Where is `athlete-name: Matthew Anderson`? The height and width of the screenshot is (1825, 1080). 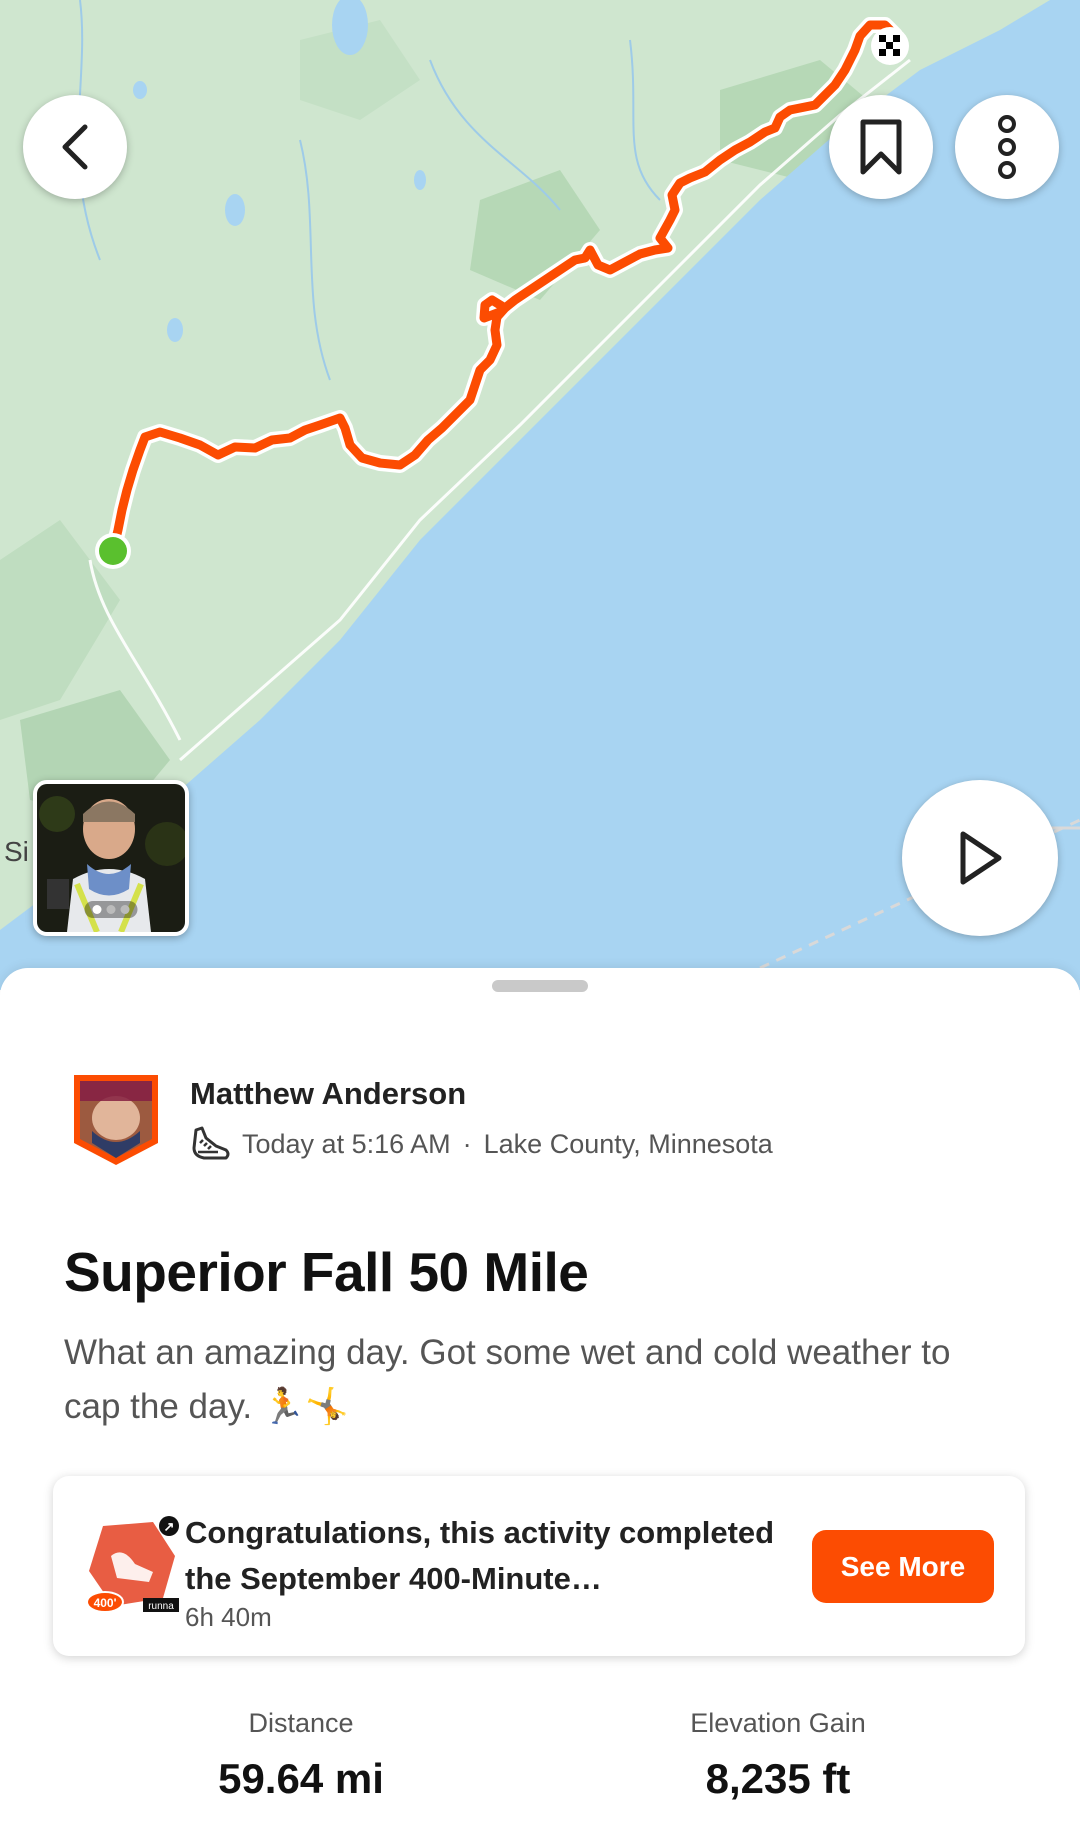 athlete-name: Matthew Anderson is located at coordinates (328, 1094).